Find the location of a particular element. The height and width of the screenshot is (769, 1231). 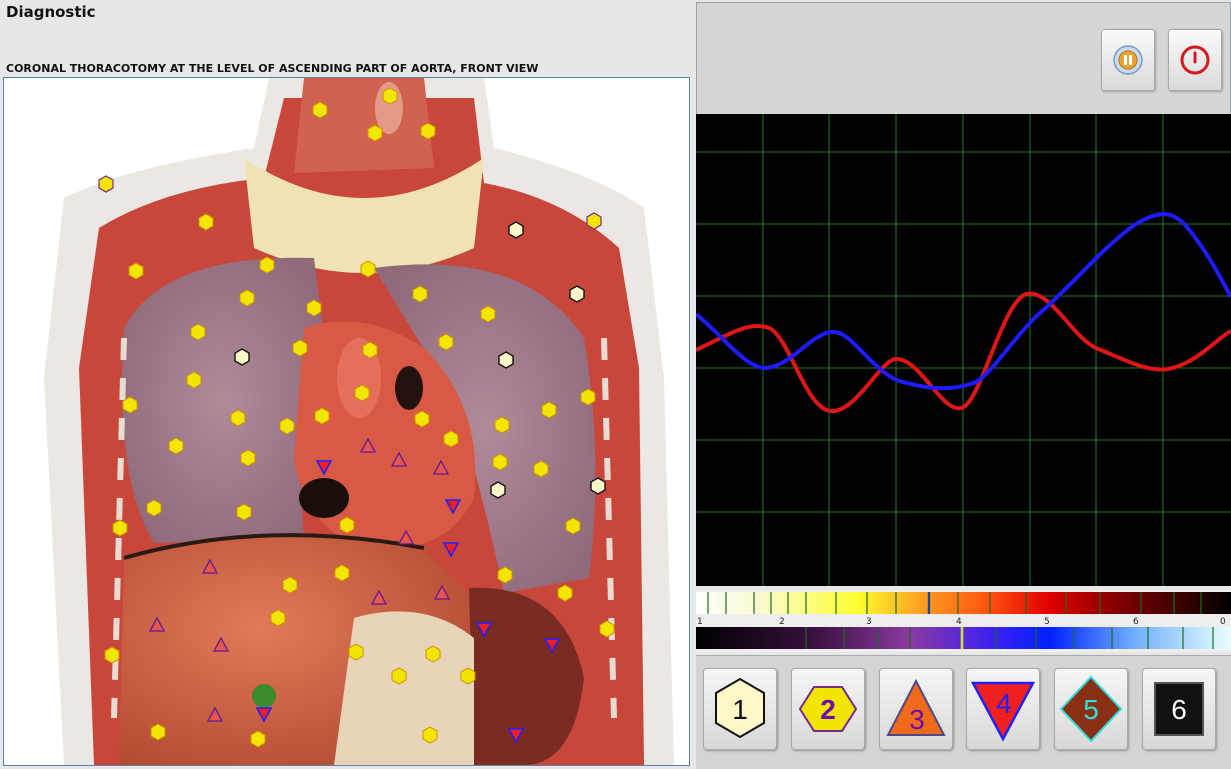

power-button is located at coordinates (1195, 60).